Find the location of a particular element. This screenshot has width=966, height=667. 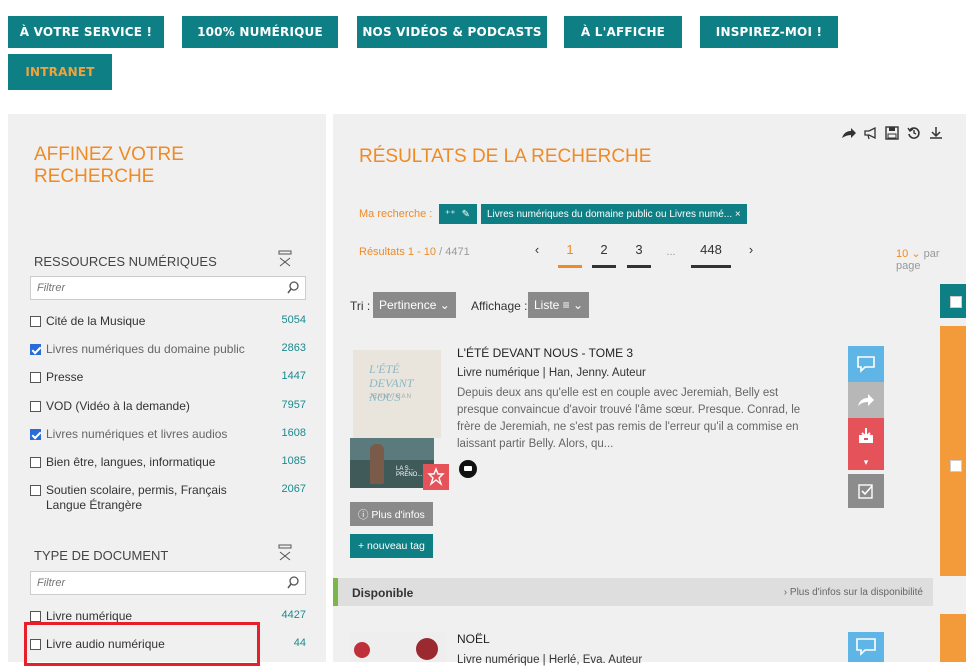

facet-label: Presse is located at coordinates (65, 377).